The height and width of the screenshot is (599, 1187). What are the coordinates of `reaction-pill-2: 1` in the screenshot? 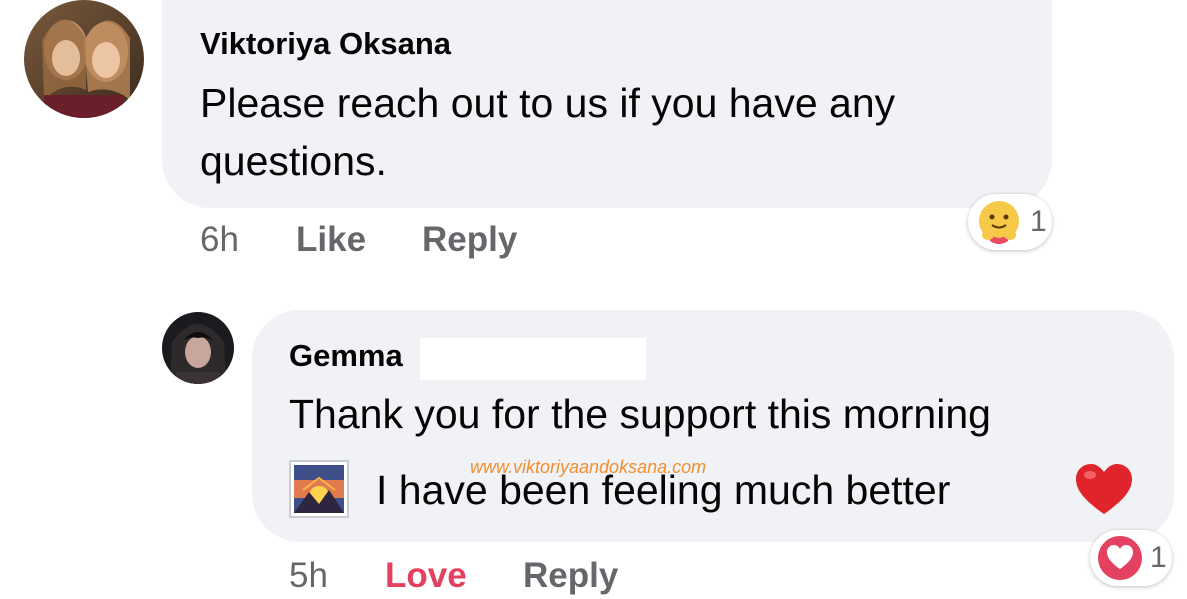 It's located at (1131, 558).